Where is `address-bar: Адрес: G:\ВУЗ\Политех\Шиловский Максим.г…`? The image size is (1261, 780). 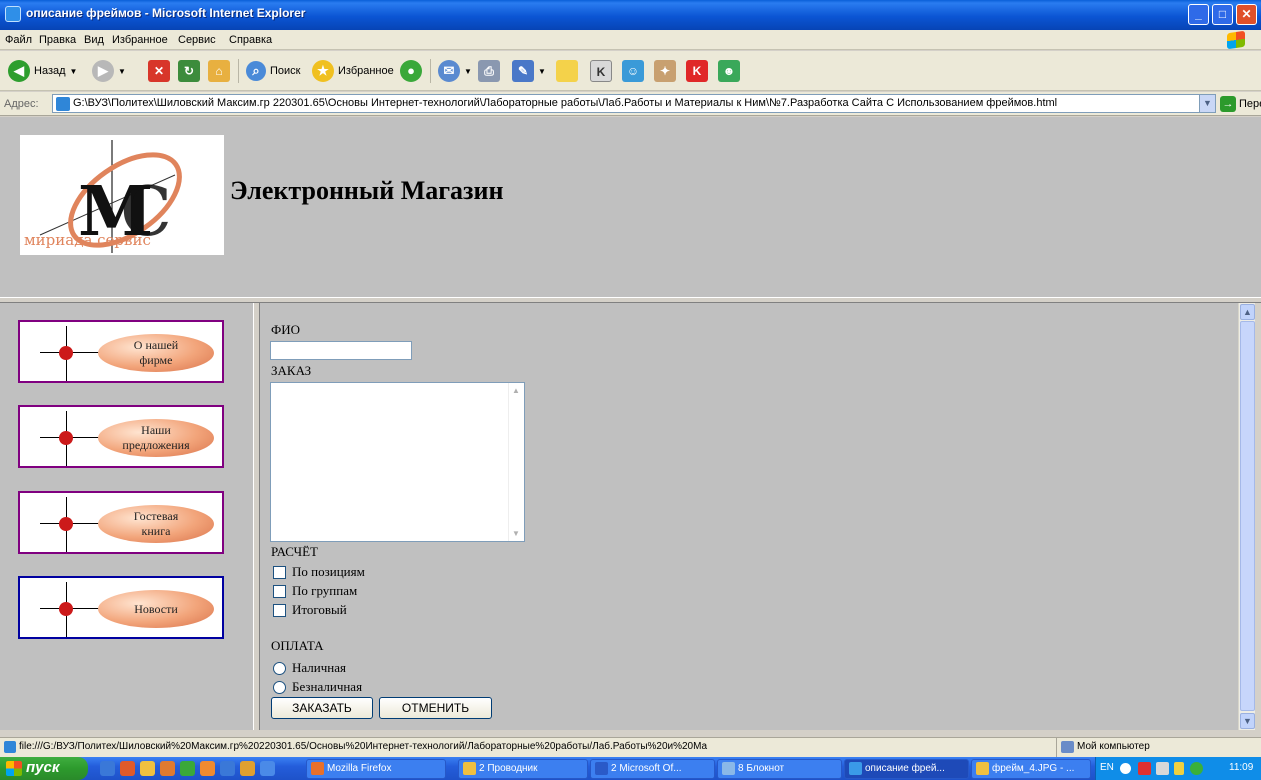 address-bar: Адрес: G:\ВУЗ\Политех\Шиловский Максим.г… is located at coordinates (630, 104).